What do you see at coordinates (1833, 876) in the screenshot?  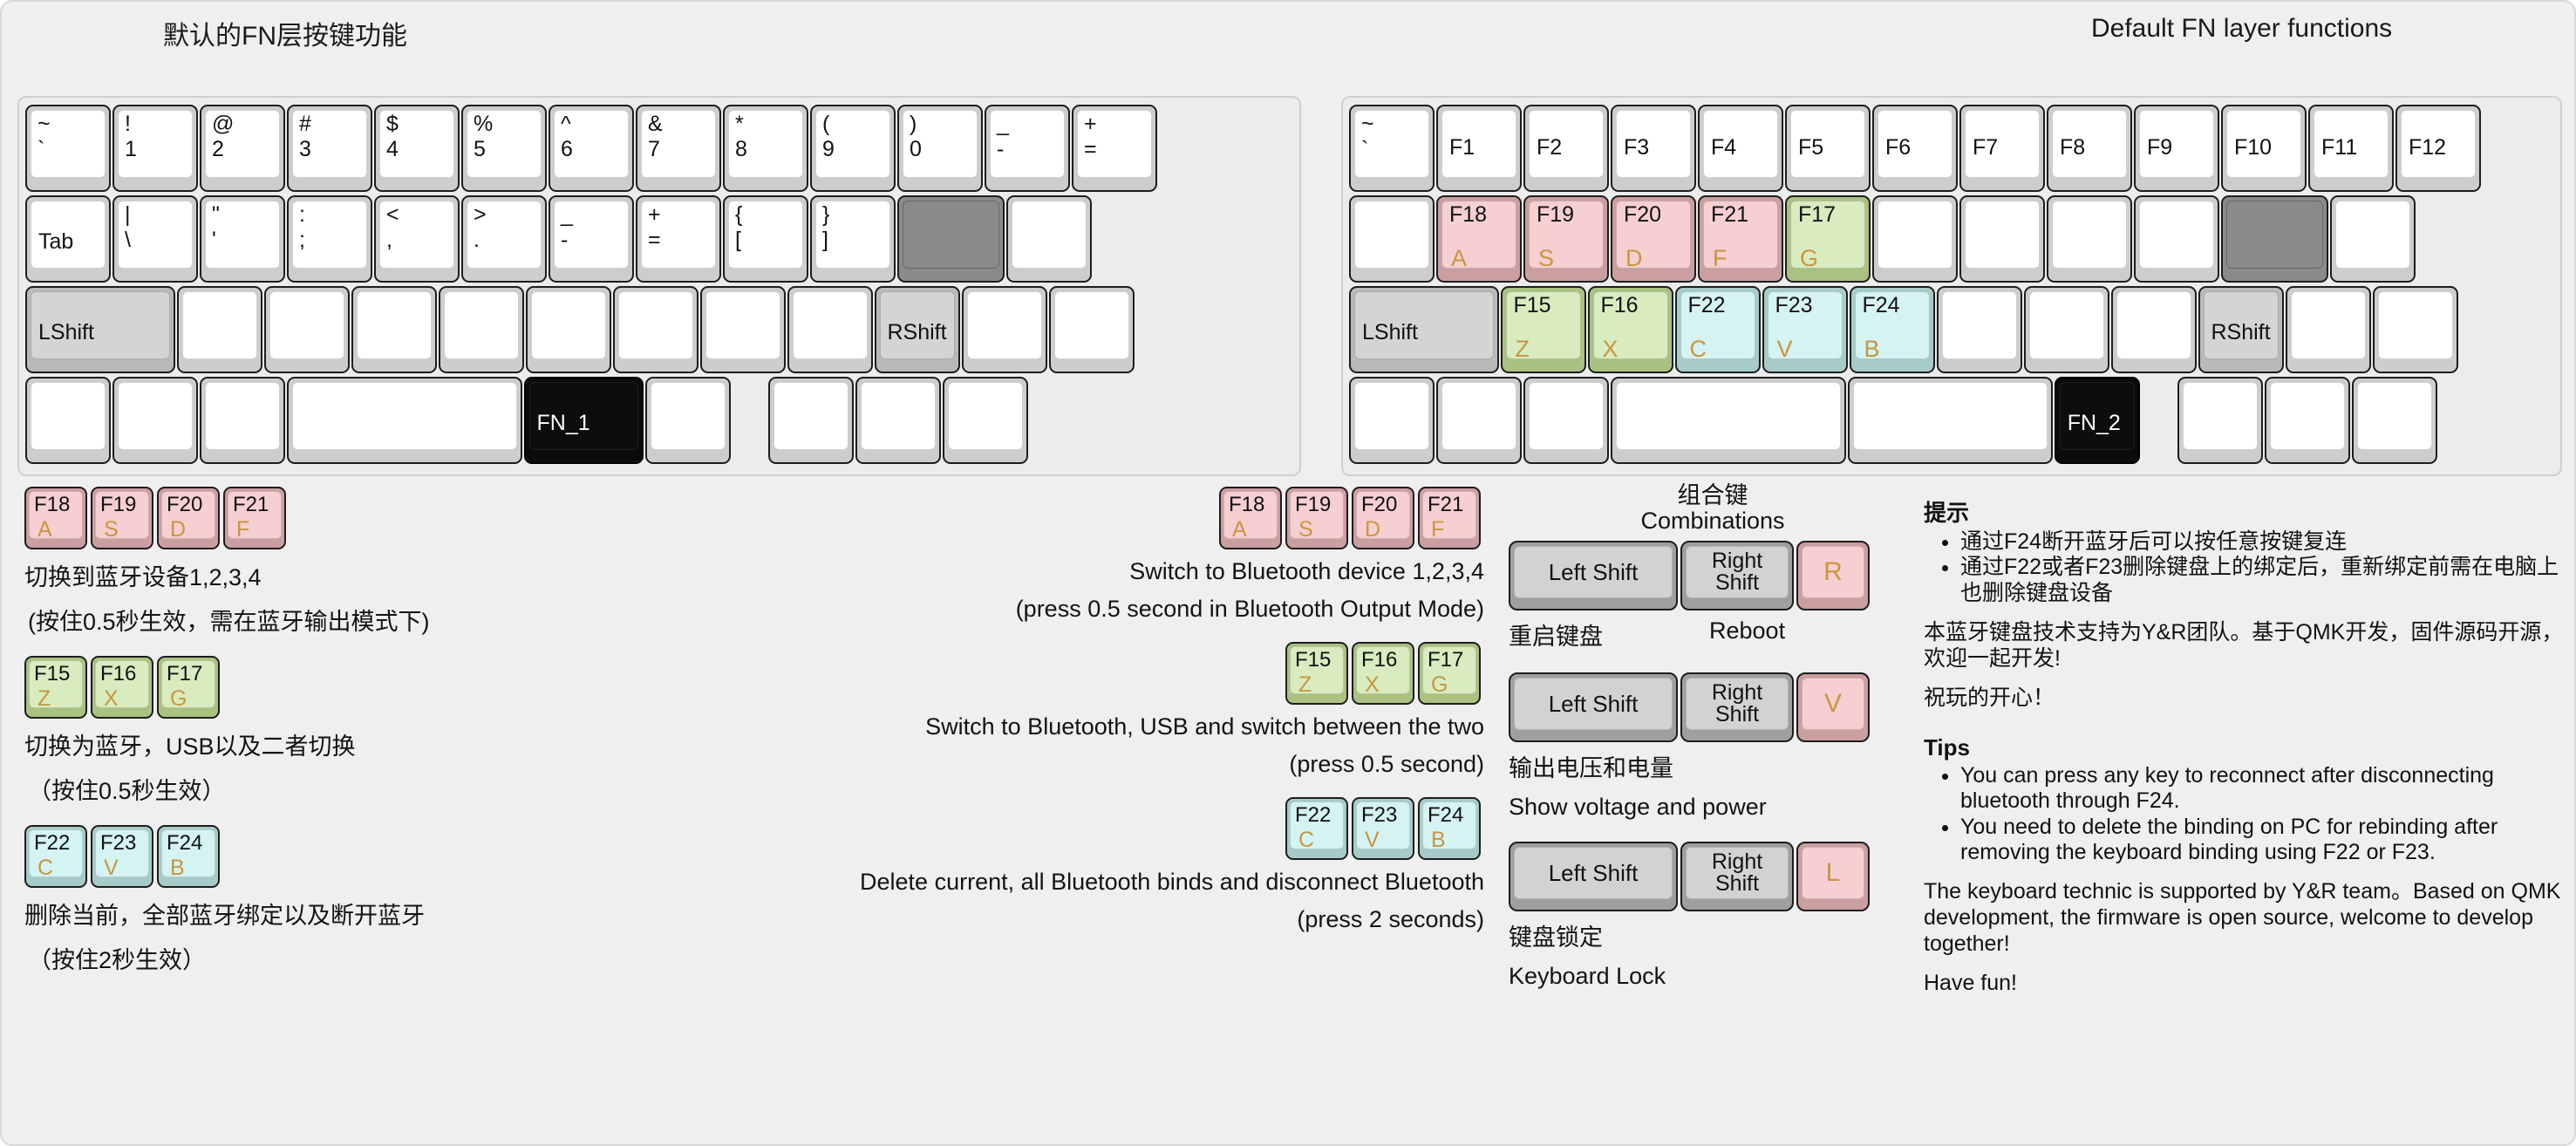 I see `combination-letter-key-l: L` at bounding box center [1833, 876].